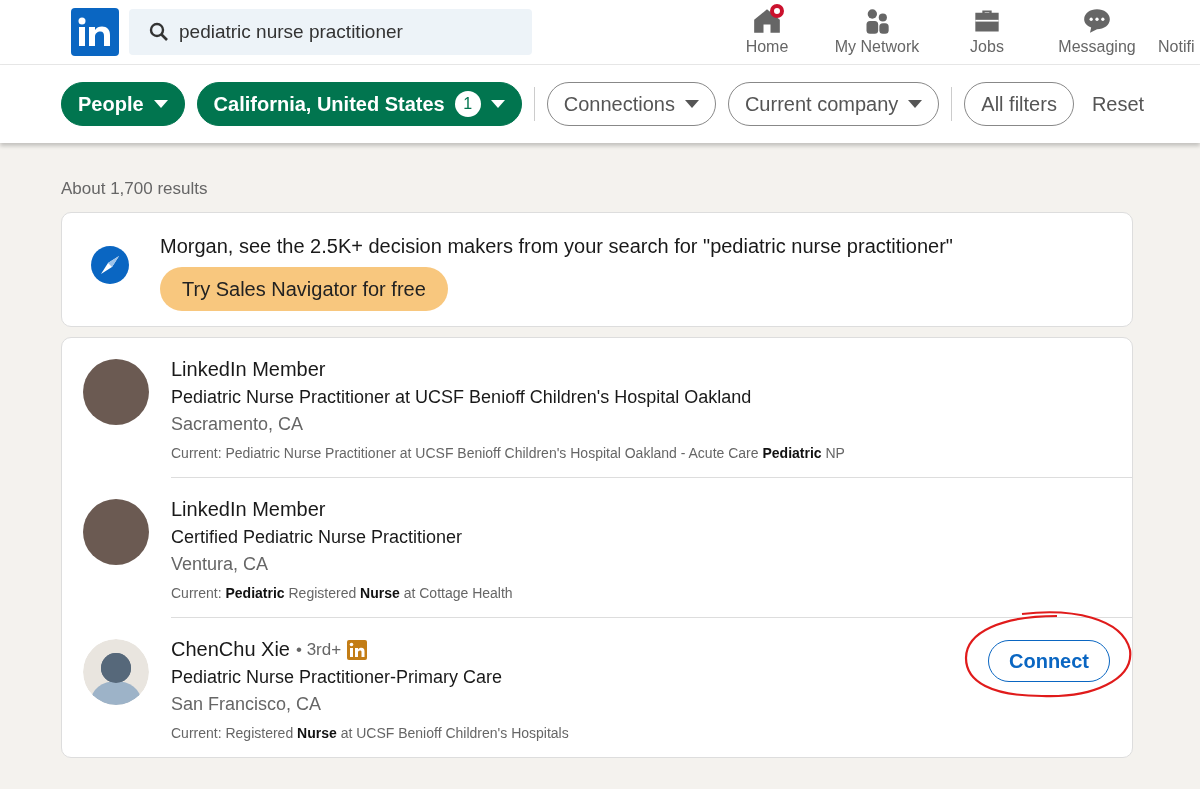 The image size is (1200, 789). I want to click on nav-item: Jobs, so click(987, 32).